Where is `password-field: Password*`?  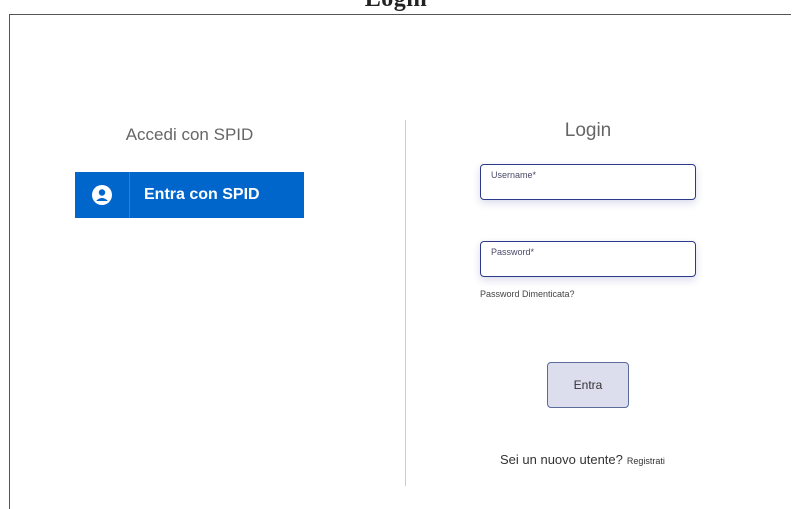
password-field: Password* is located at coordinates (588, 259).